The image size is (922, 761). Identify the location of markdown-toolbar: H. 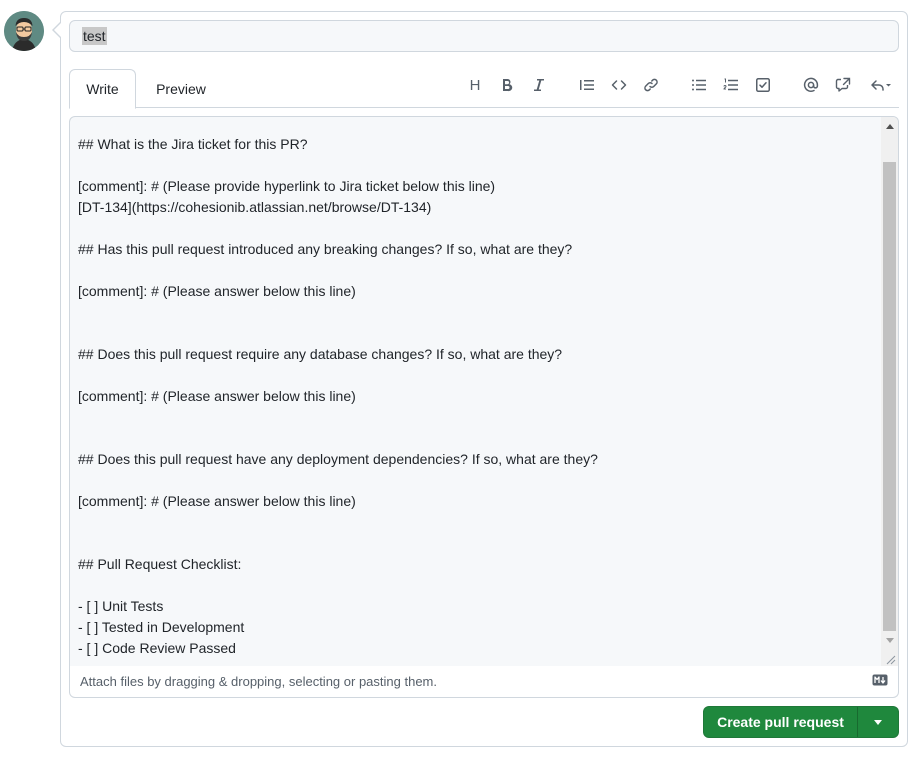
(461, 85).